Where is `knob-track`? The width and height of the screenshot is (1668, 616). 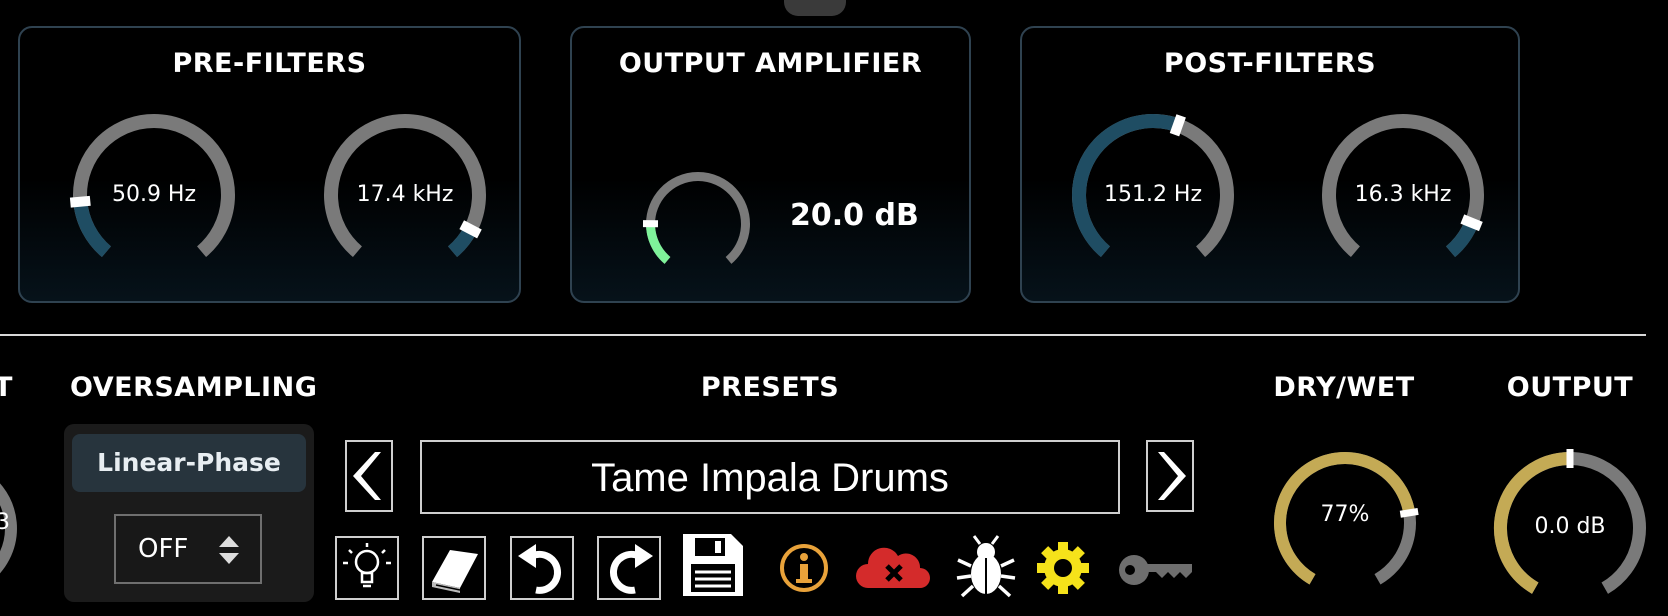 knob-track is located at coordinates (698, 218).